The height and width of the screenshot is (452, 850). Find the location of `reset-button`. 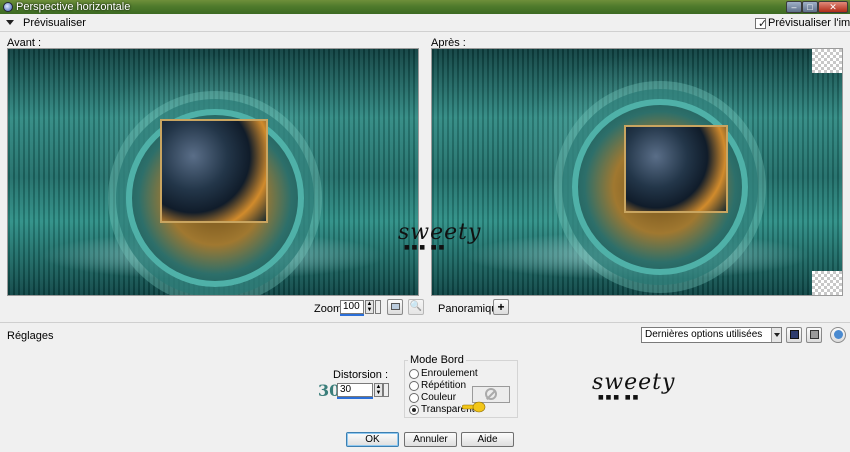

reset-button is located at coordinates (838, 335).